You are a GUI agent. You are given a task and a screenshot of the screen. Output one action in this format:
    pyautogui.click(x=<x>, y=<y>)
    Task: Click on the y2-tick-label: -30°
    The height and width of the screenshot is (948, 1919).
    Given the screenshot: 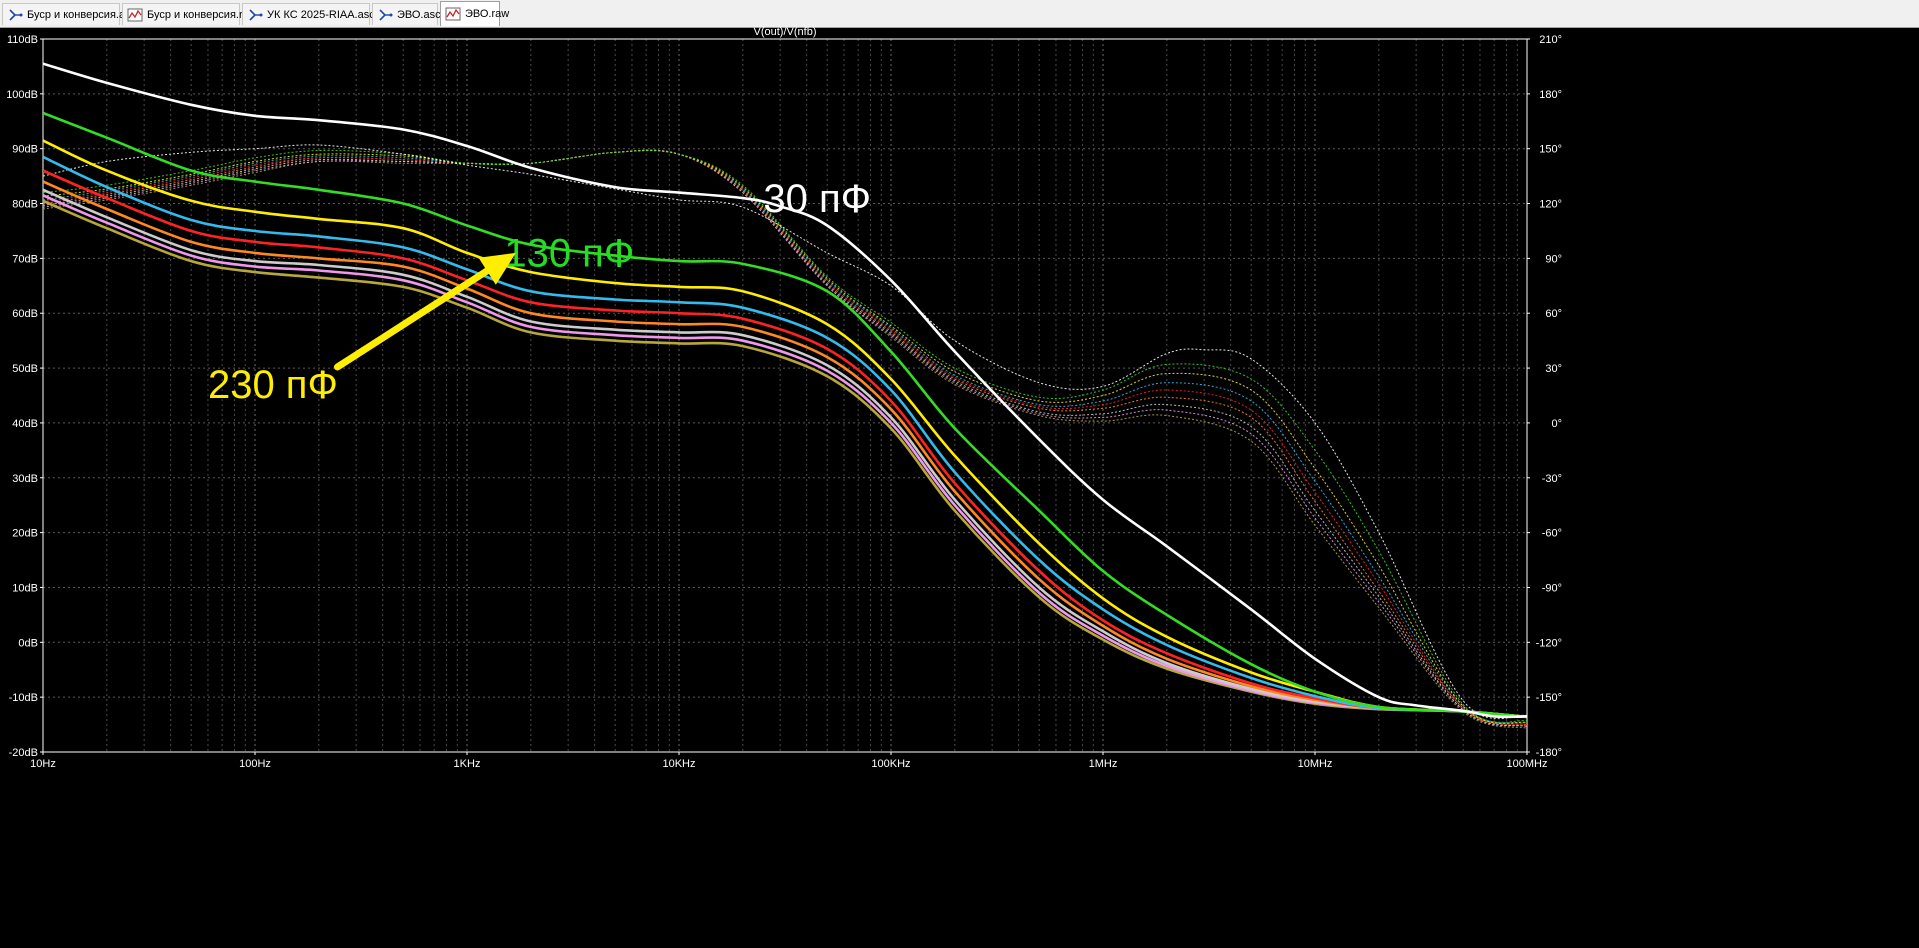 What is the action you would take?
    pyautogui.click(x=1552, y=479)
    